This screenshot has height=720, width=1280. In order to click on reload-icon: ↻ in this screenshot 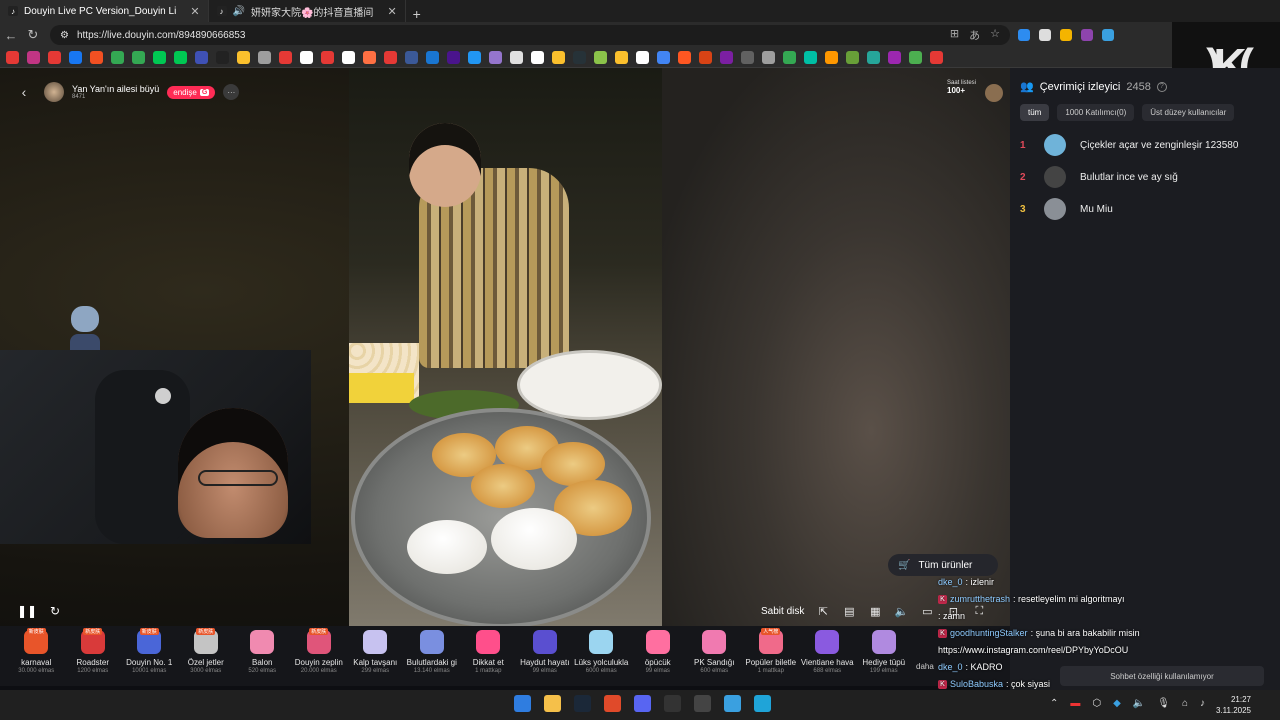, I will do `click(33, 35)`.